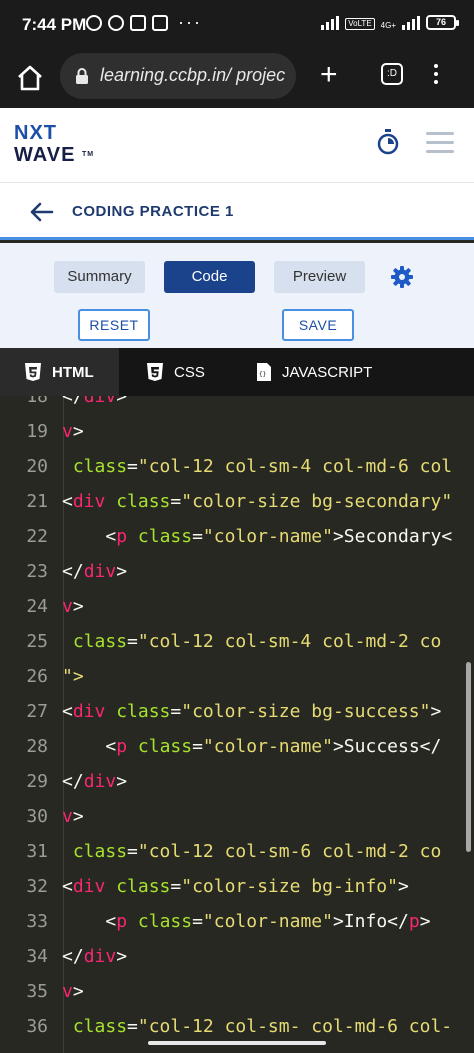  What do you see at coordinates (440, 145) in the screenshot?
I see `hamburger-menu-icon` at bounding box center [440, 145].